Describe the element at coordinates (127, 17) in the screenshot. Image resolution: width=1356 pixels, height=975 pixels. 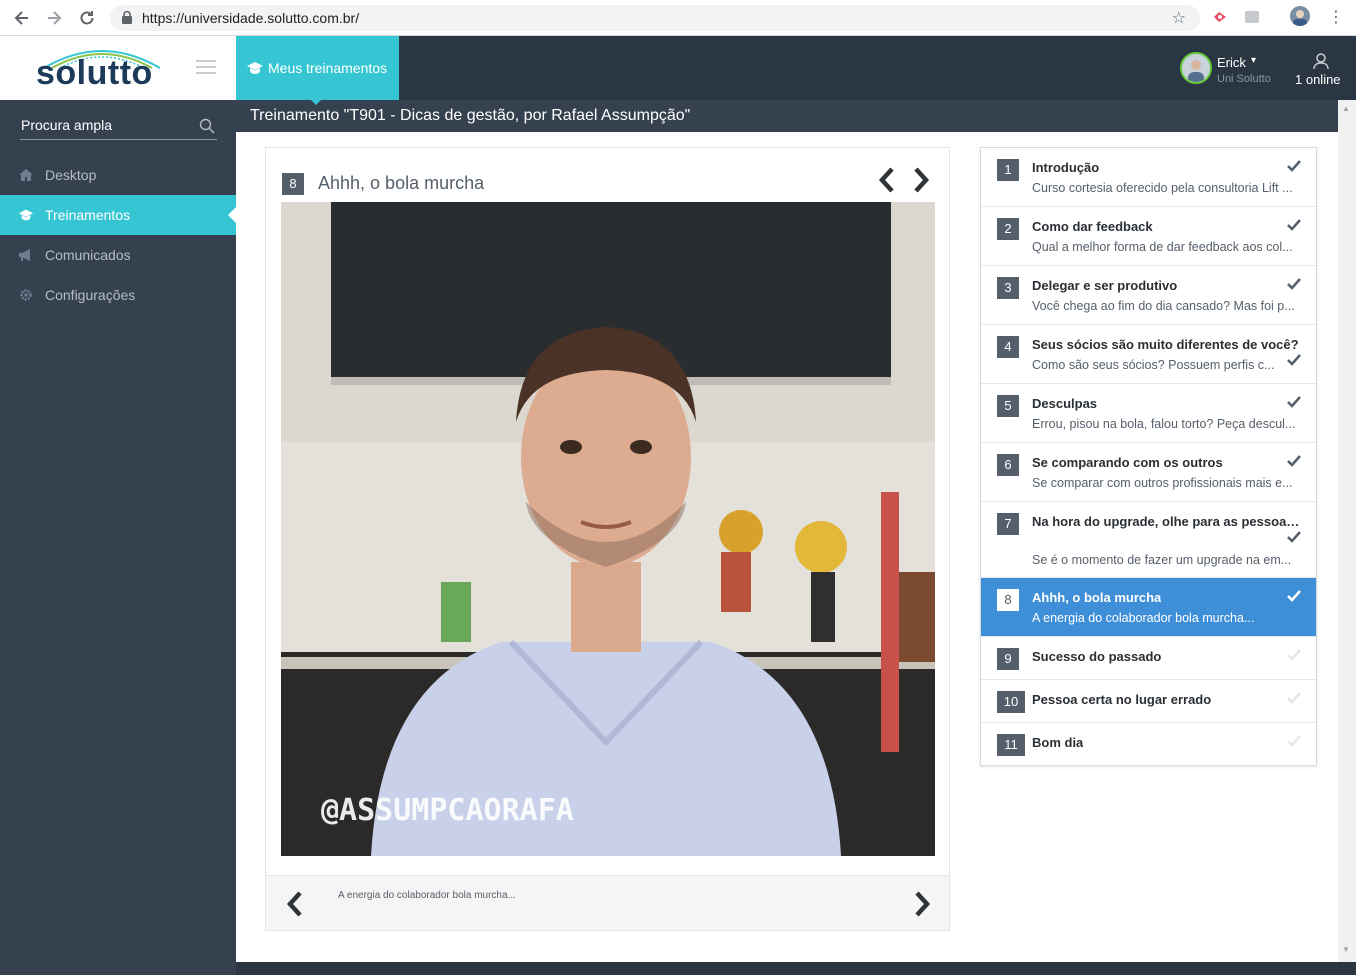
I see `lock-icon` at that location.